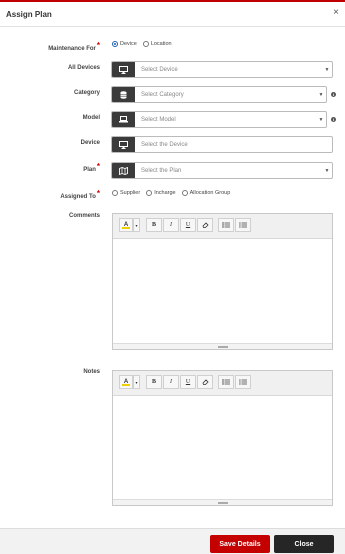 The image size is (345, 554). I want to click on radio-device, so click(115, 44).